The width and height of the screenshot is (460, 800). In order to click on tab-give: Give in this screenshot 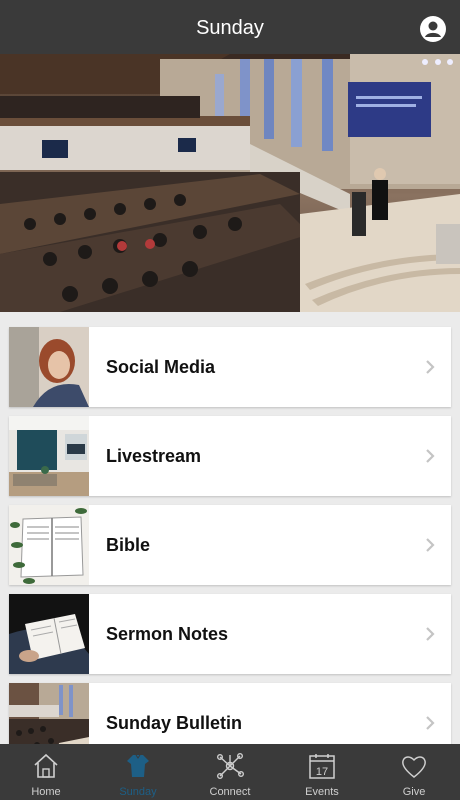, I will do `click(414, 772)`.